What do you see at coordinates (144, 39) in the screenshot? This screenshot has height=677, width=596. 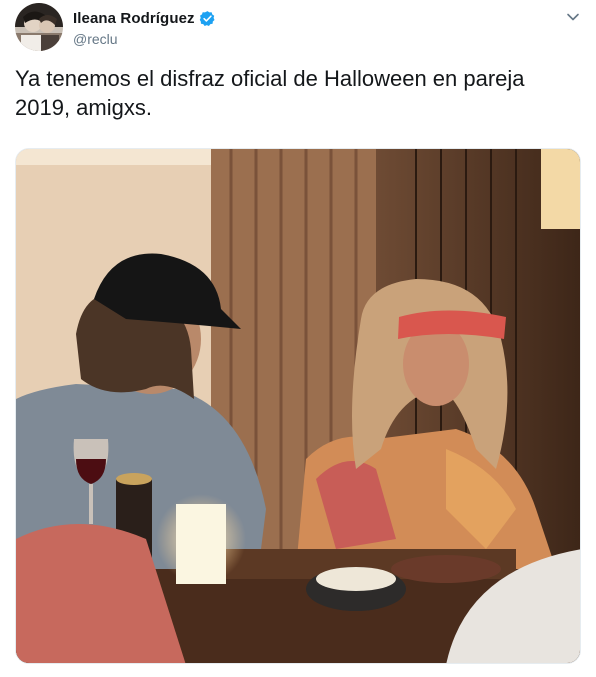 I see `author-handle: @reclu` at bounding box center [144, 39].